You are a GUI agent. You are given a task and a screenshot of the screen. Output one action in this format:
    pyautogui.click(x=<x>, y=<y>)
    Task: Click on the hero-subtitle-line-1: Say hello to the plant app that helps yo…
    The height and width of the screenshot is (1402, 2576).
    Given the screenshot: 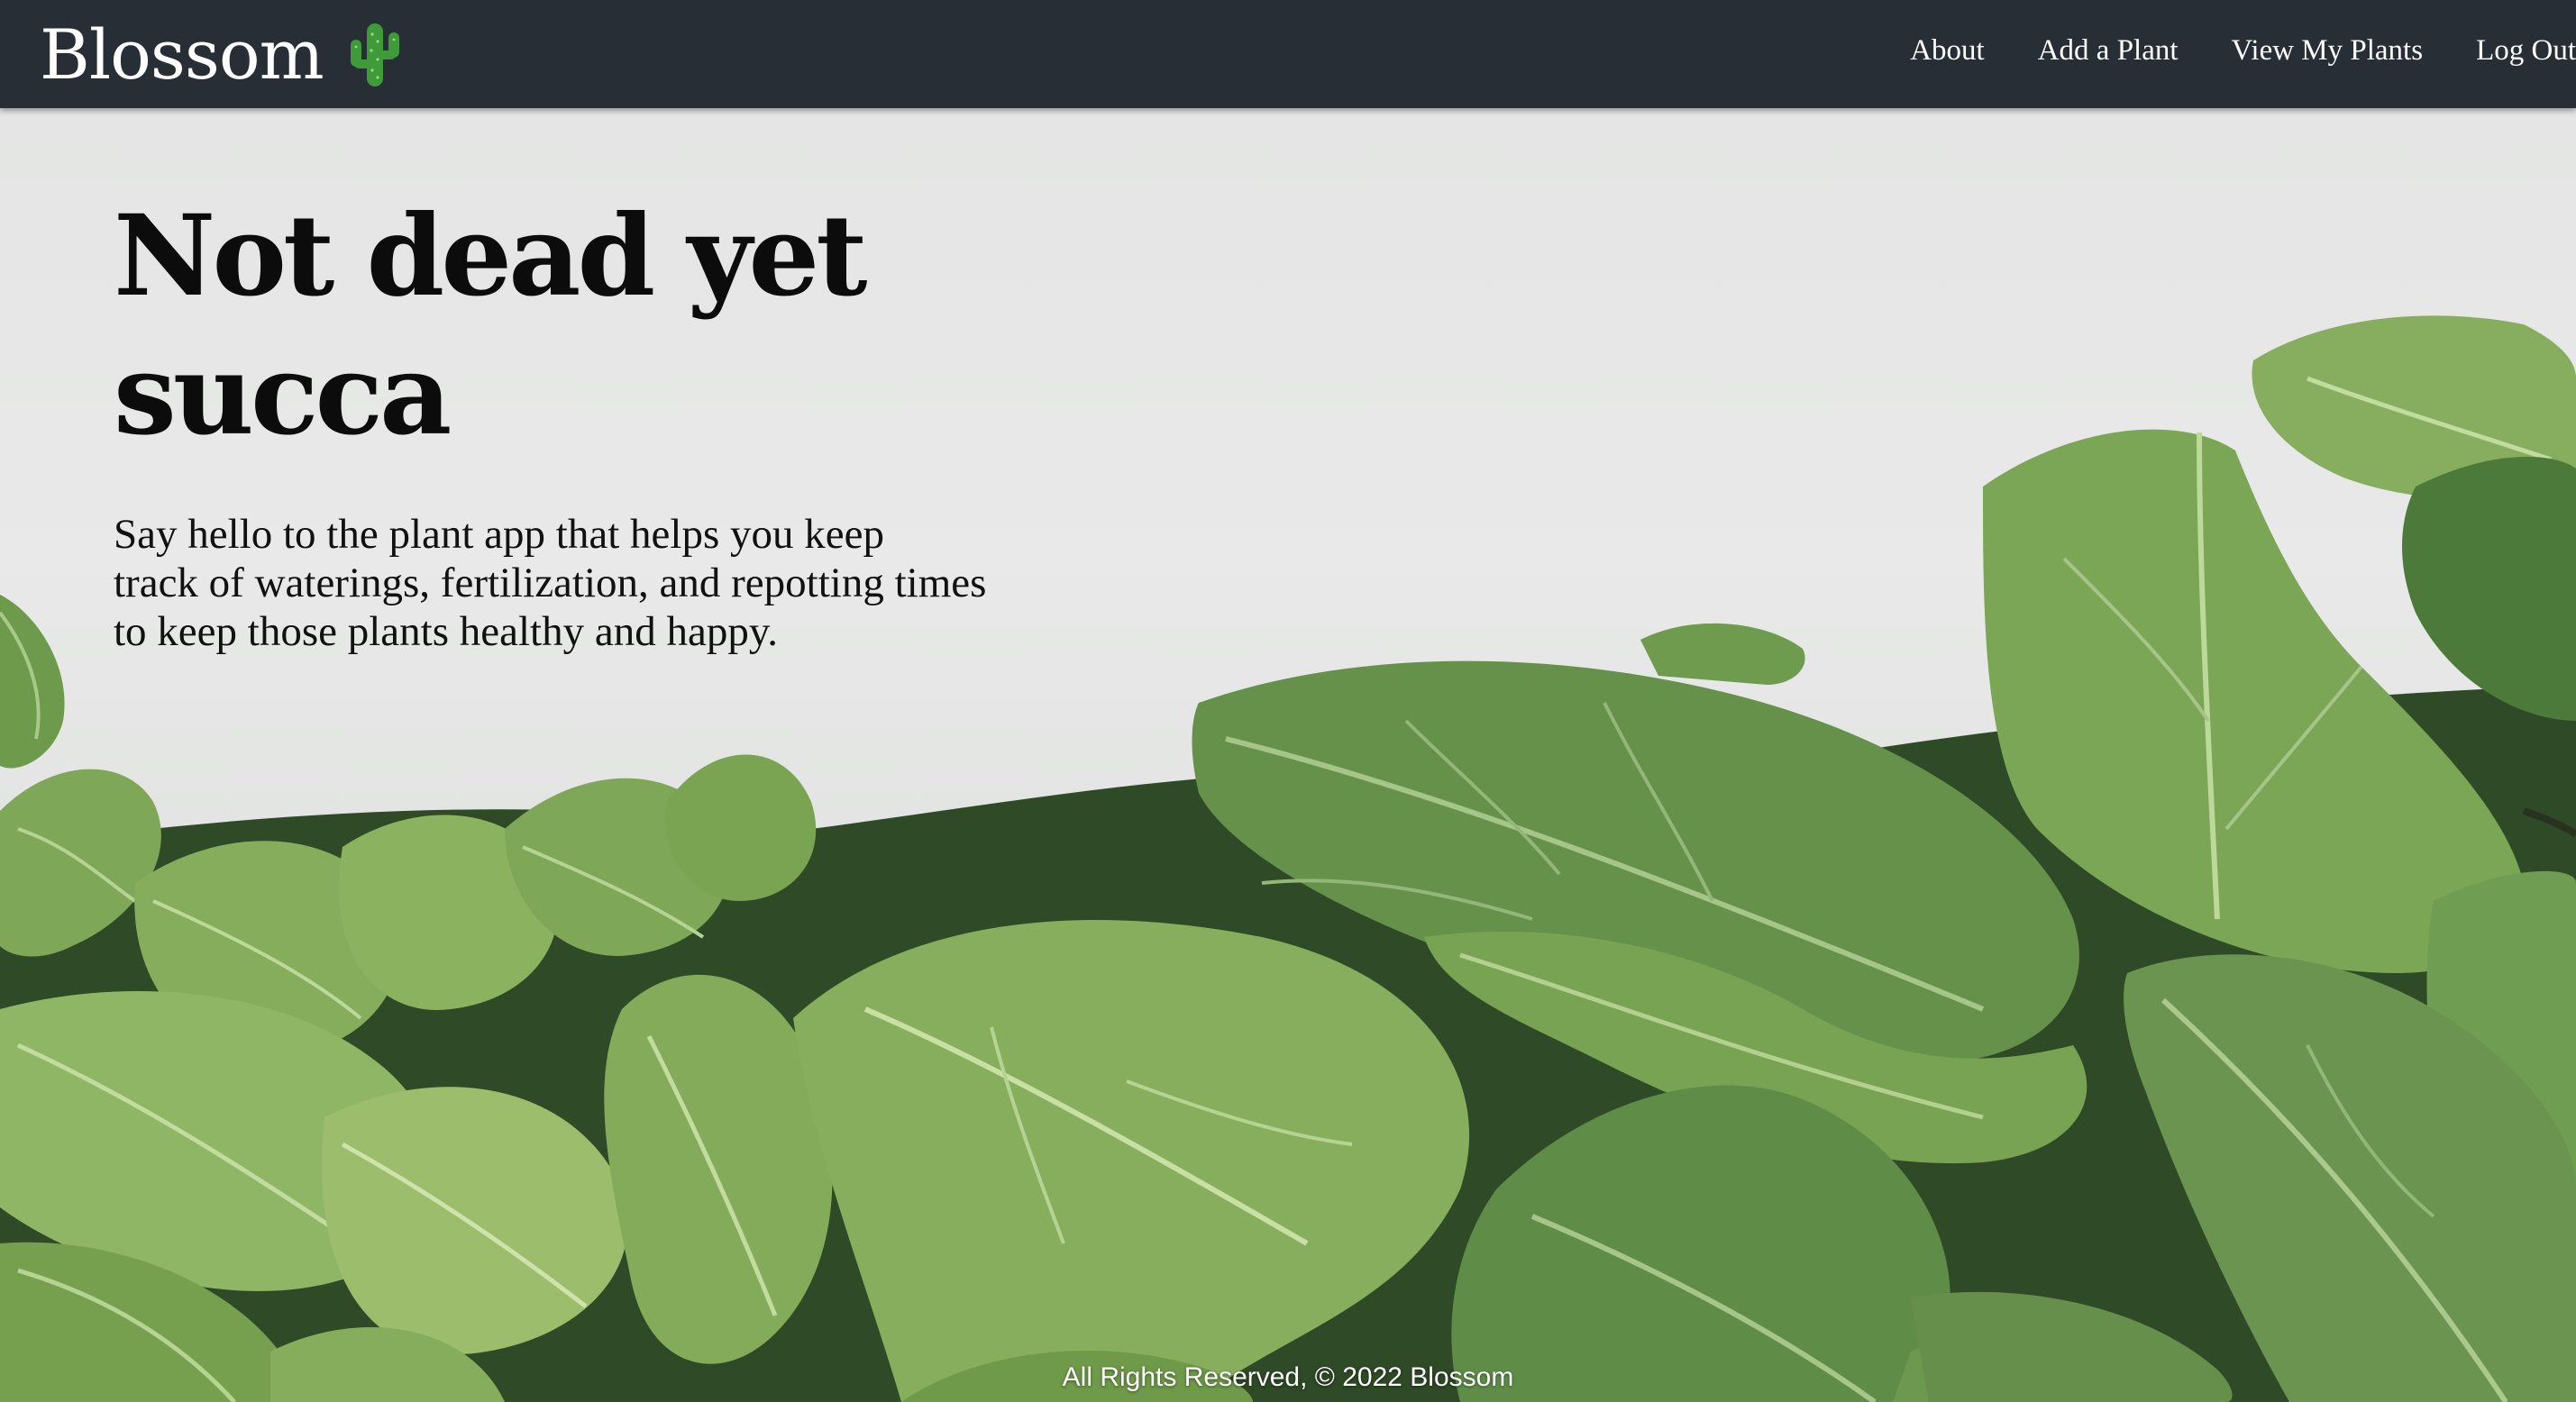 What is the action you would take?
    pyautogui.click(x=499, y=534)
    